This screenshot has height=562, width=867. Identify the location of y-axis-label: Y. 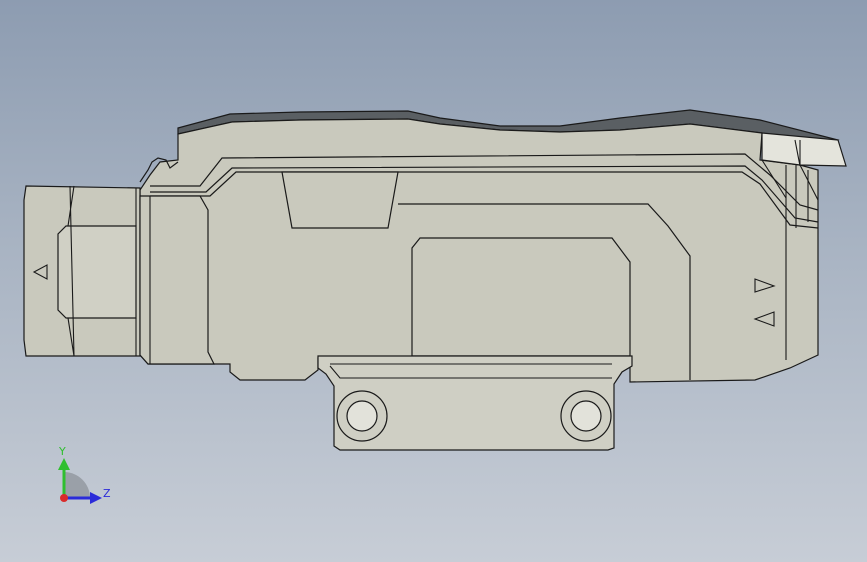
(62, 451).